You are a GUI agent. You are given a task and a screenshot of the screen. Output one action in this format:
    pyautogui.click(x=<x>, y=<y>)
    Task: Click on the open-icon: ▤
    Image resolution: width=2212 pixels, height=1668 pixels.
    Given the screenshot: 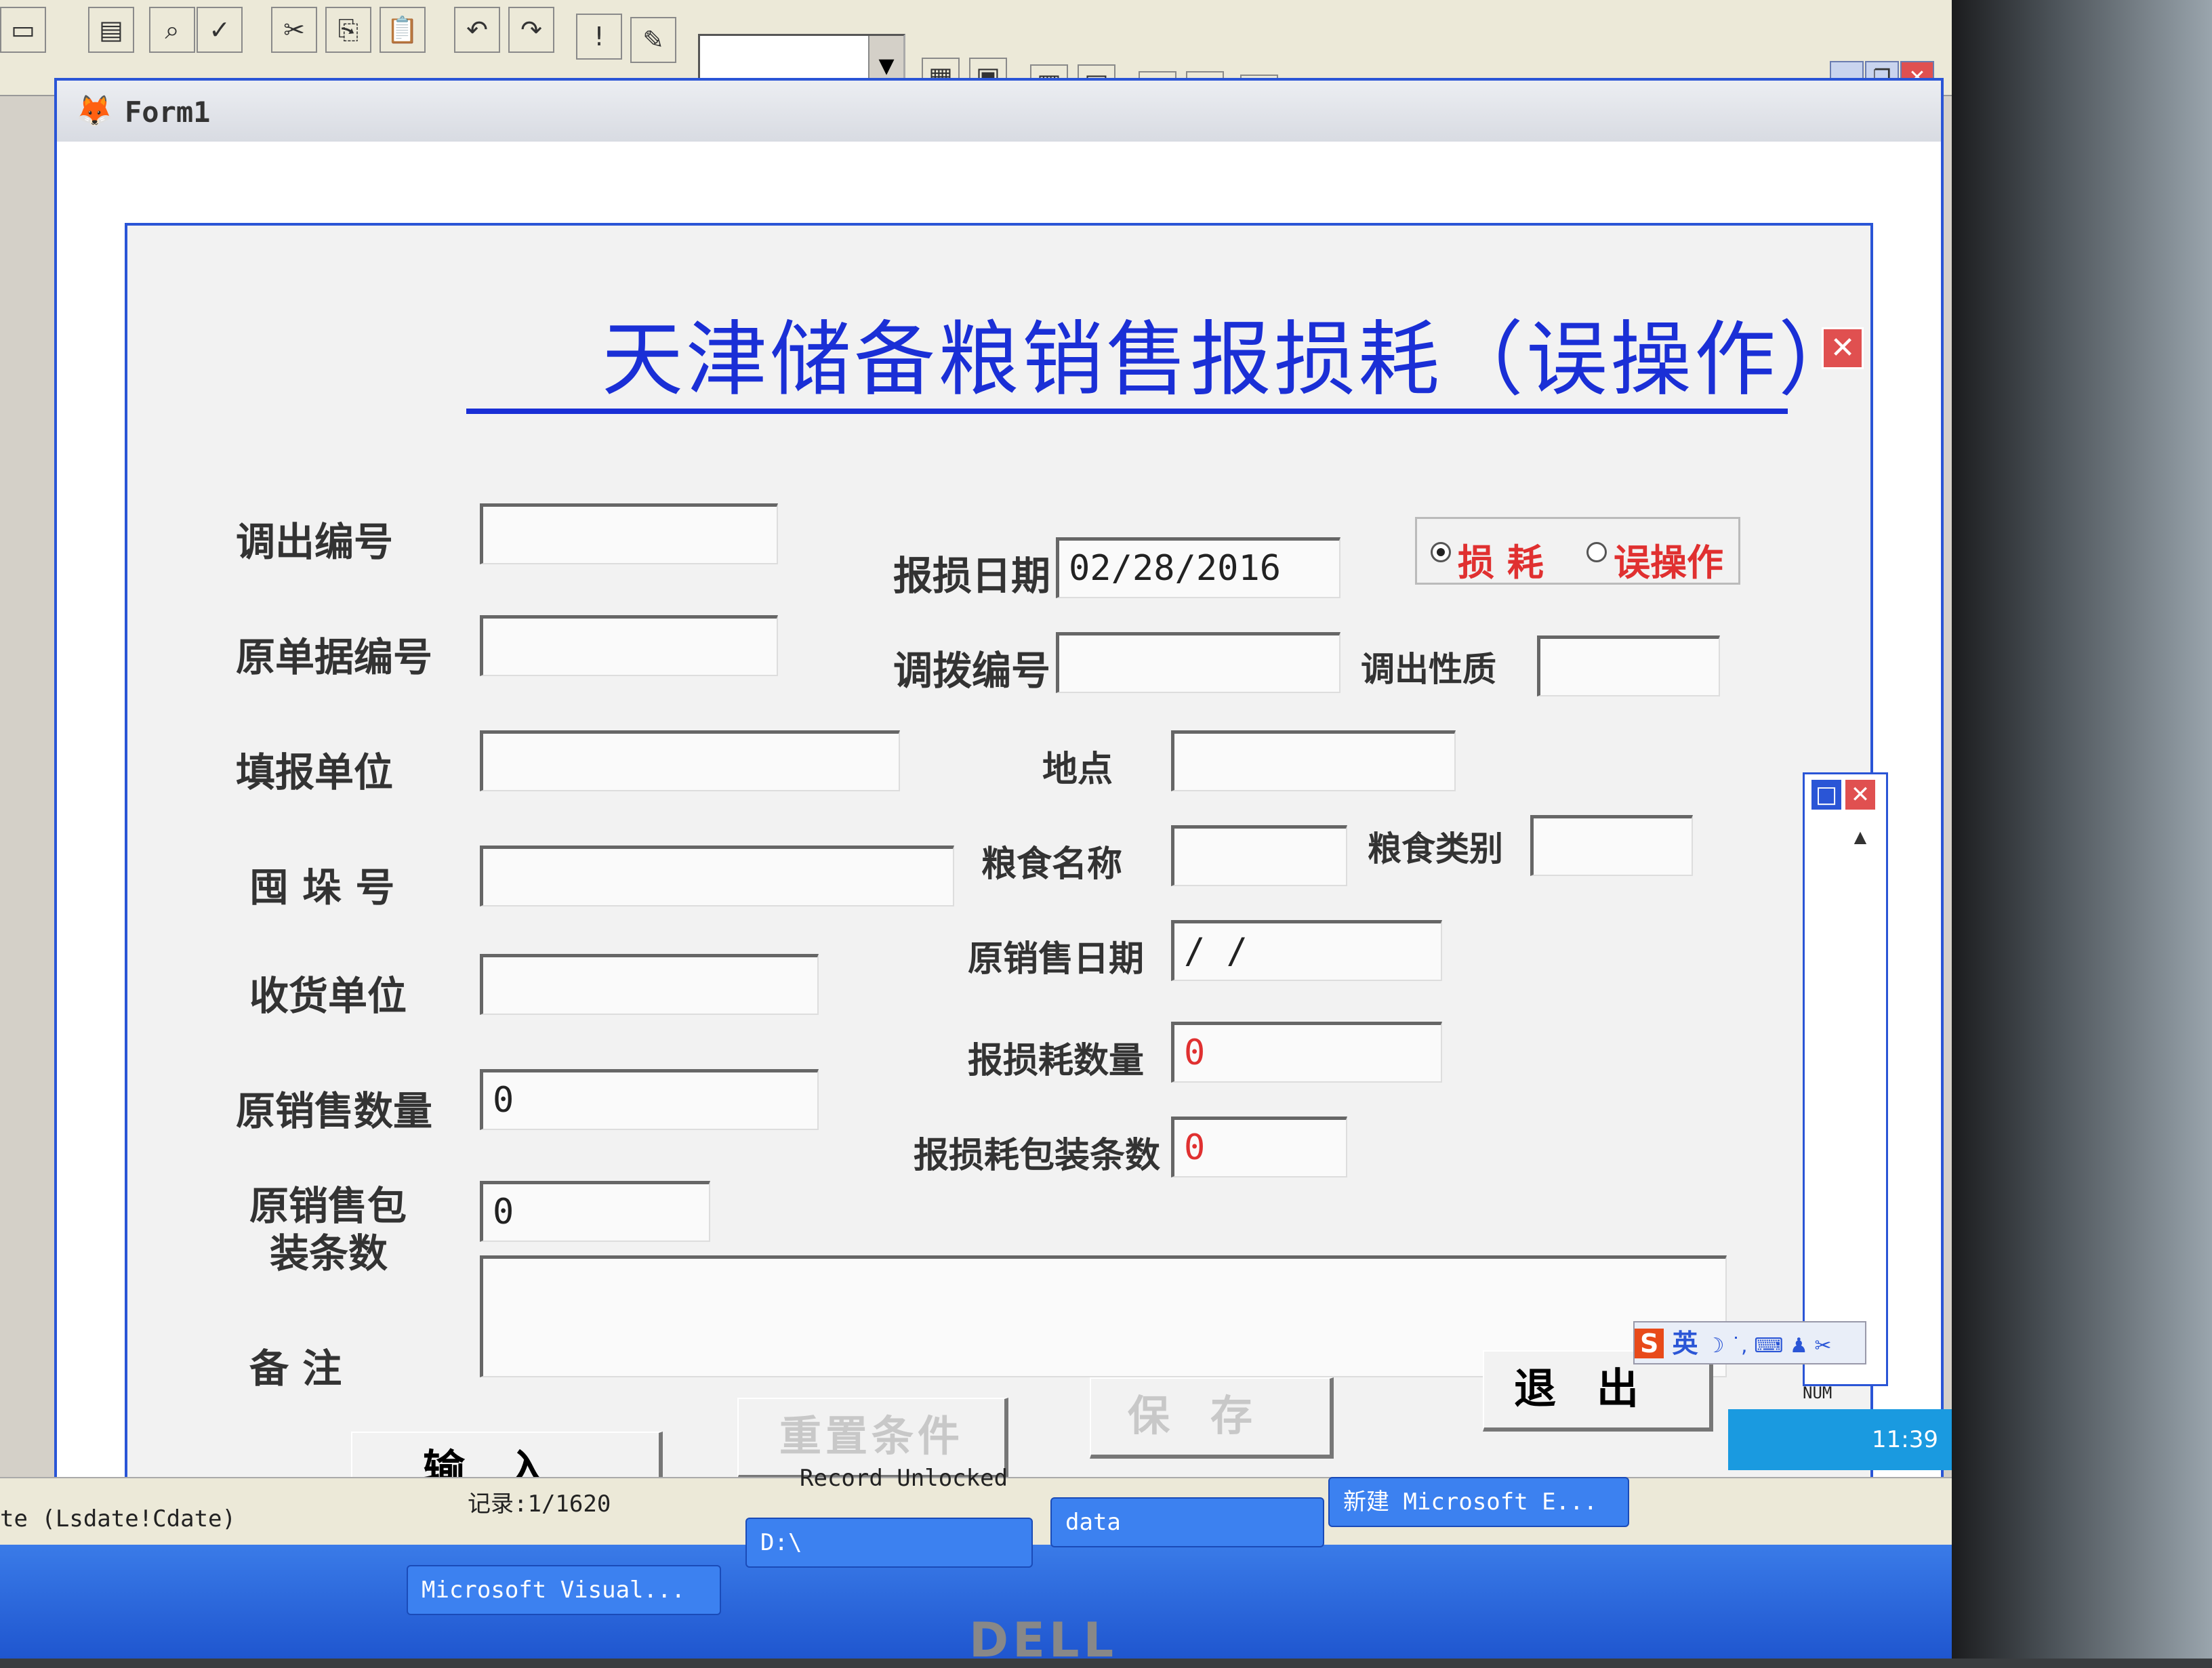 What is the action you would take?
    pyautogui.click(x=111, y=30)
    